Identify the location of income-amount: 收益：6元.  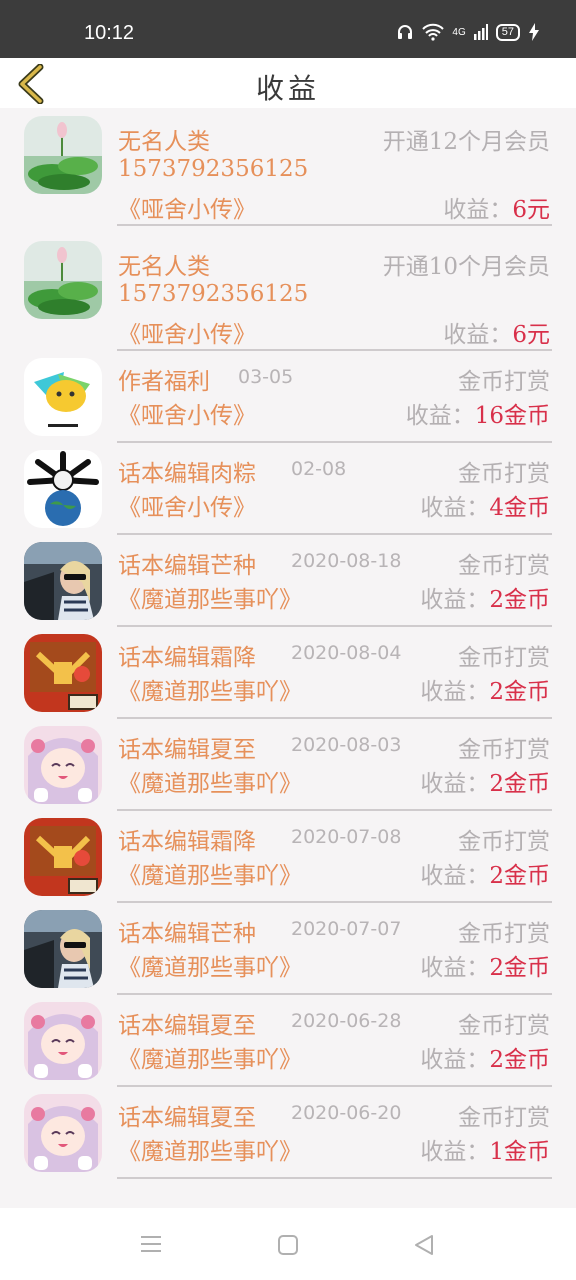
(496, 207).